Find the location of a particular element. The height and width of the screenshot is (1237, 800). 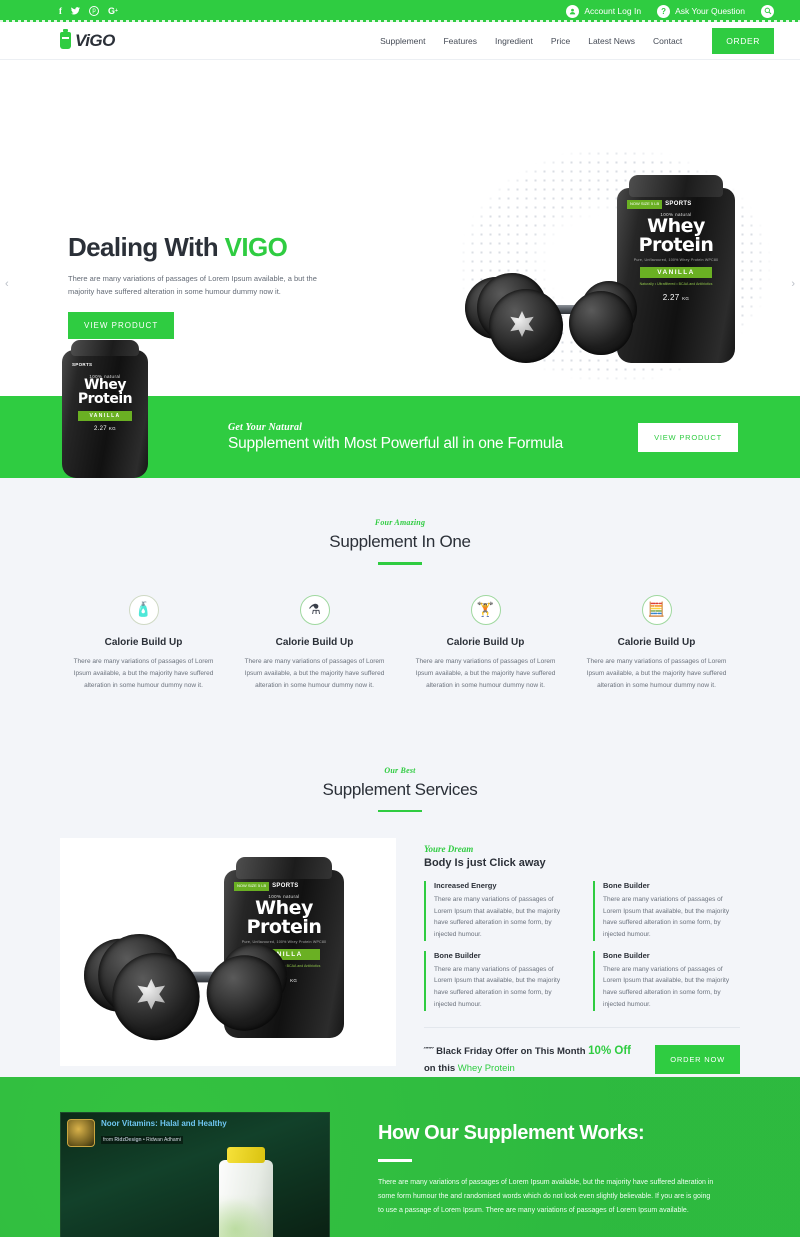

account-login-label: Account Log In is located at coordinates (613, 11).